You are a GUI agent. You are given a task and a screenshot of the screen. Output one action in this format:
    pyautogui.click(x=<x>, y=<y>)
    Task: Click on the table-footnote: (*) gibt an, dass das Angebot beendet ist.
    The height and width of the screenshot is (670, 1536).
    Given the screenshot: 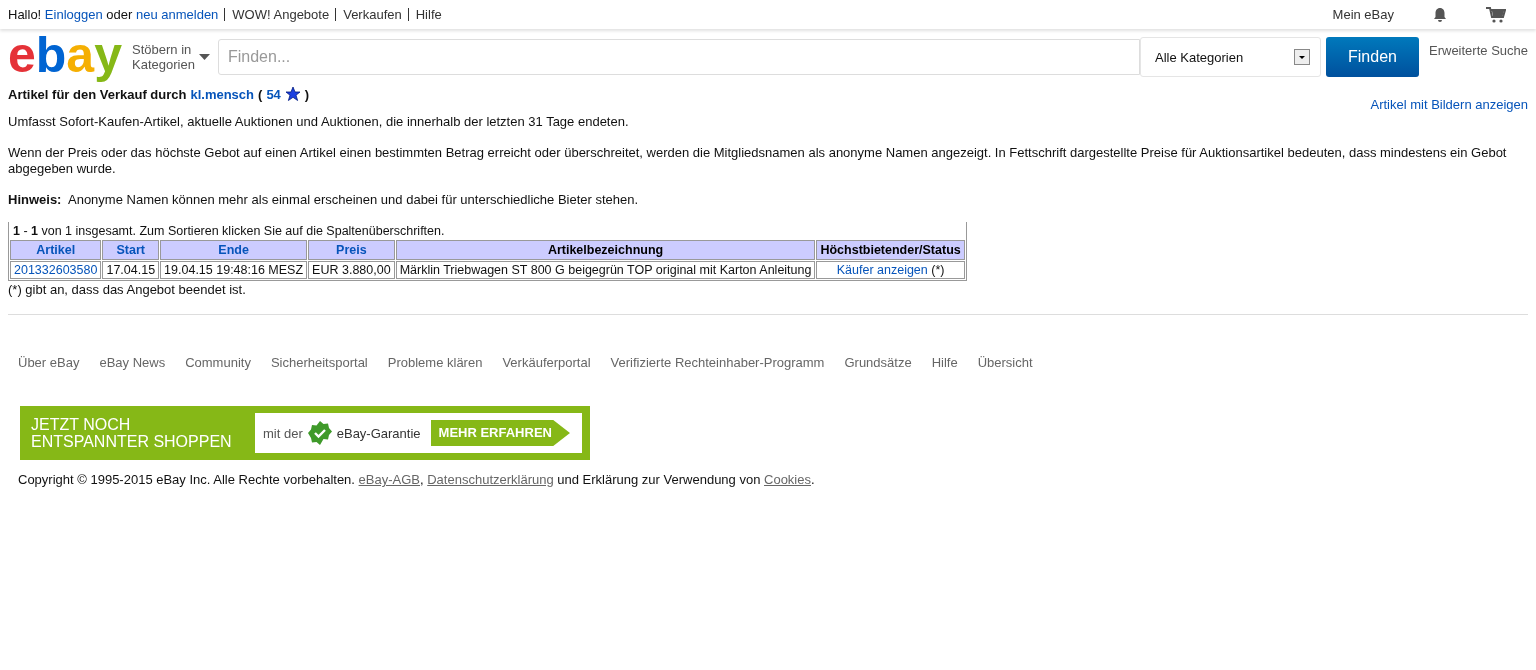 What is the action you would take?
    pyautogui.click(x=127, y=289)
    